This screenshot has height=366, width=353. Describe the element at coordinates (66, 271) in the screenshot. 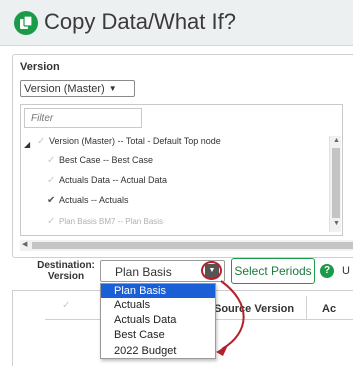

I see `destination-version-label: Destination: Version` at that location.